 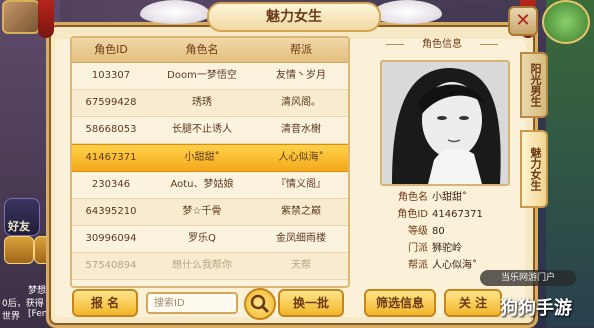 I want to click on table-row: 67599428 琇琇 清风阁。, so click(x=210, y=103).